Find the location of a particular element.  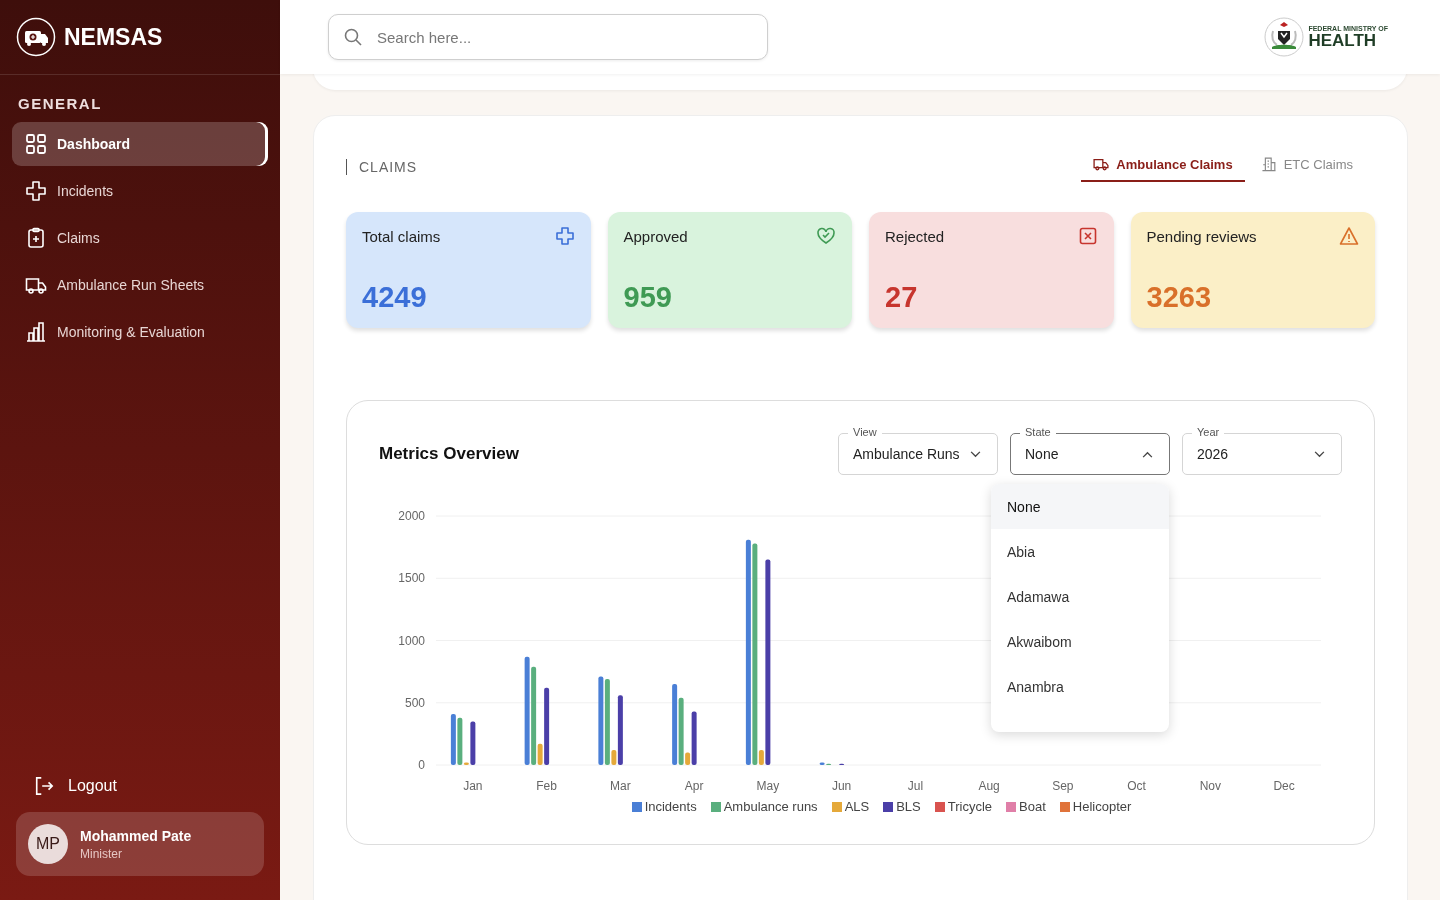

legend-label: Boat is located at coordinates (1032, 806).